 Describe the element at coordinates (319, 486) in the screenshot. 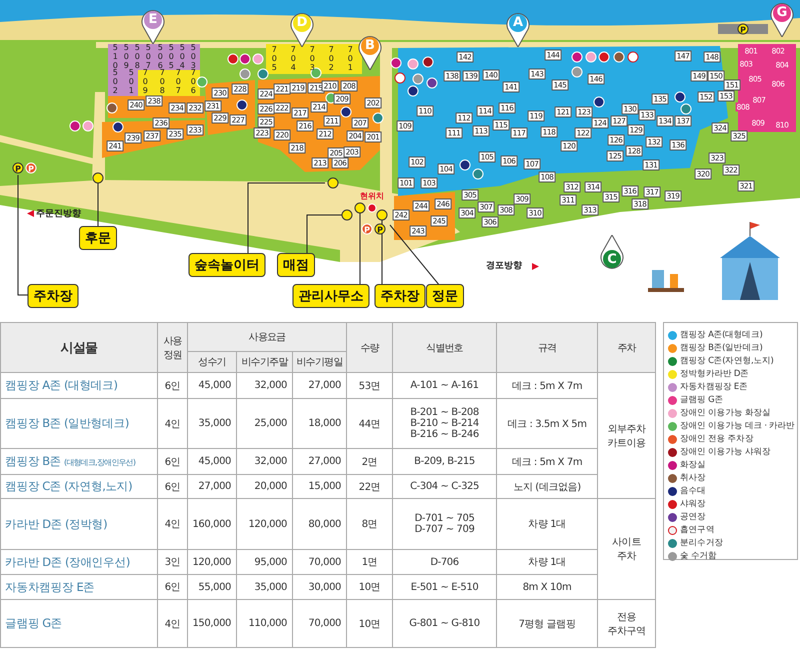

I see `table-cell: 15,000` at that location.